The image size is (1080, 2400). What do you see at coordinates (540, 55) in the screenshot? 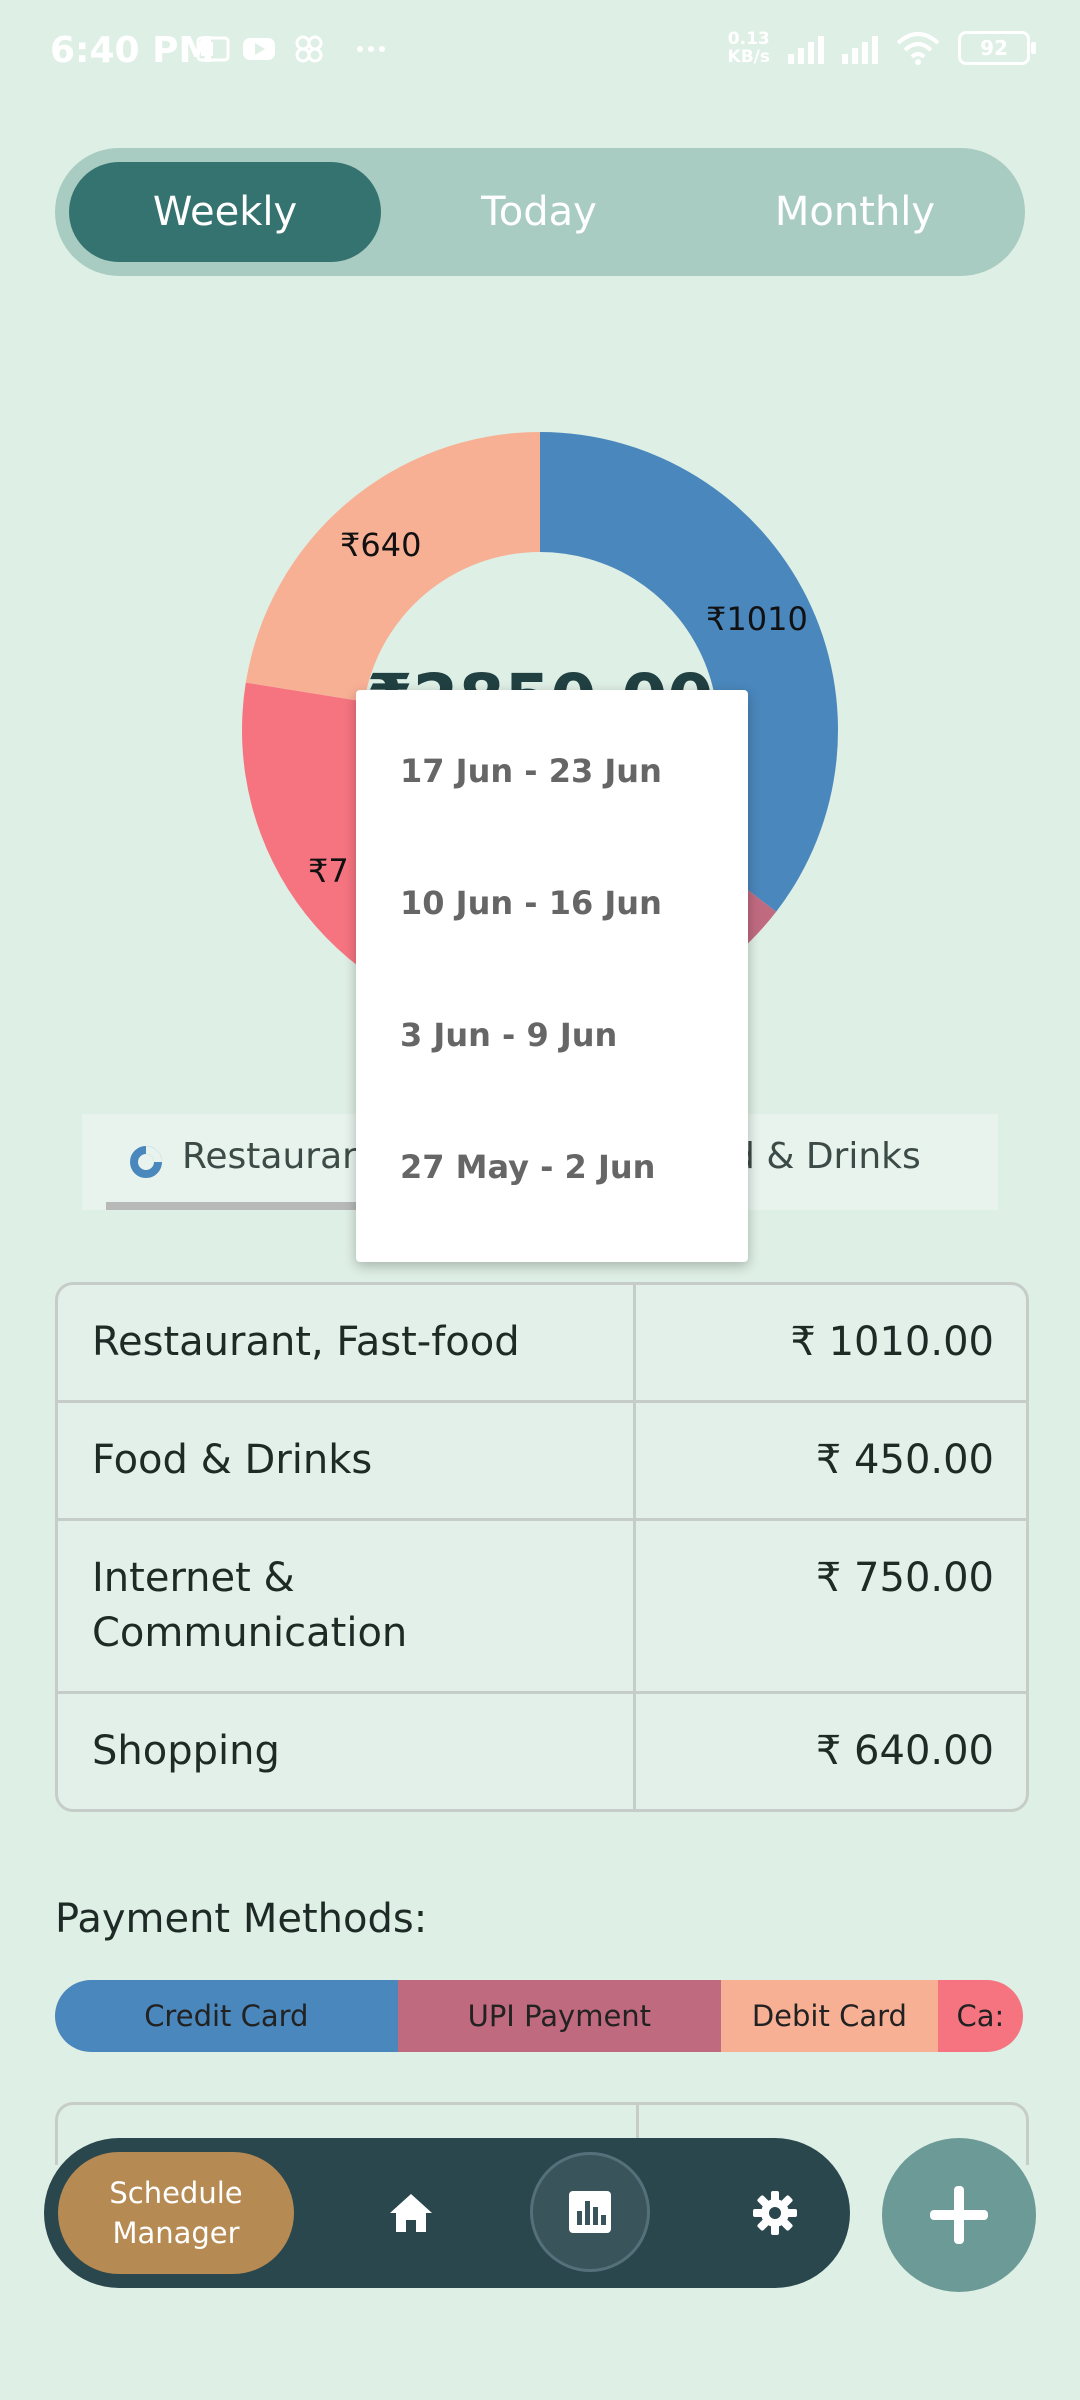
I see `status-bar: 6:40 PM 0.13 KB/s 92` at bounding box center [540, 55].